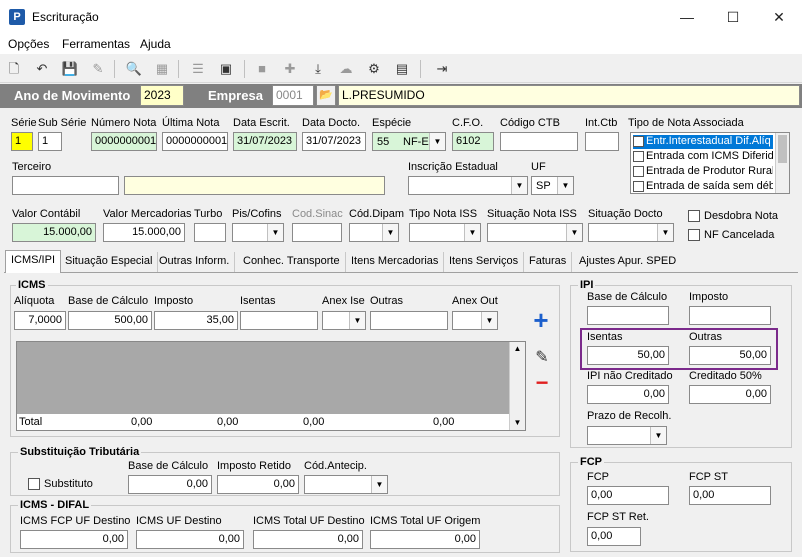  What do you see at coordinates (170, 484) in the screenshot?
I see `st-base-field: 0,00` at bounding box center [170, 484].